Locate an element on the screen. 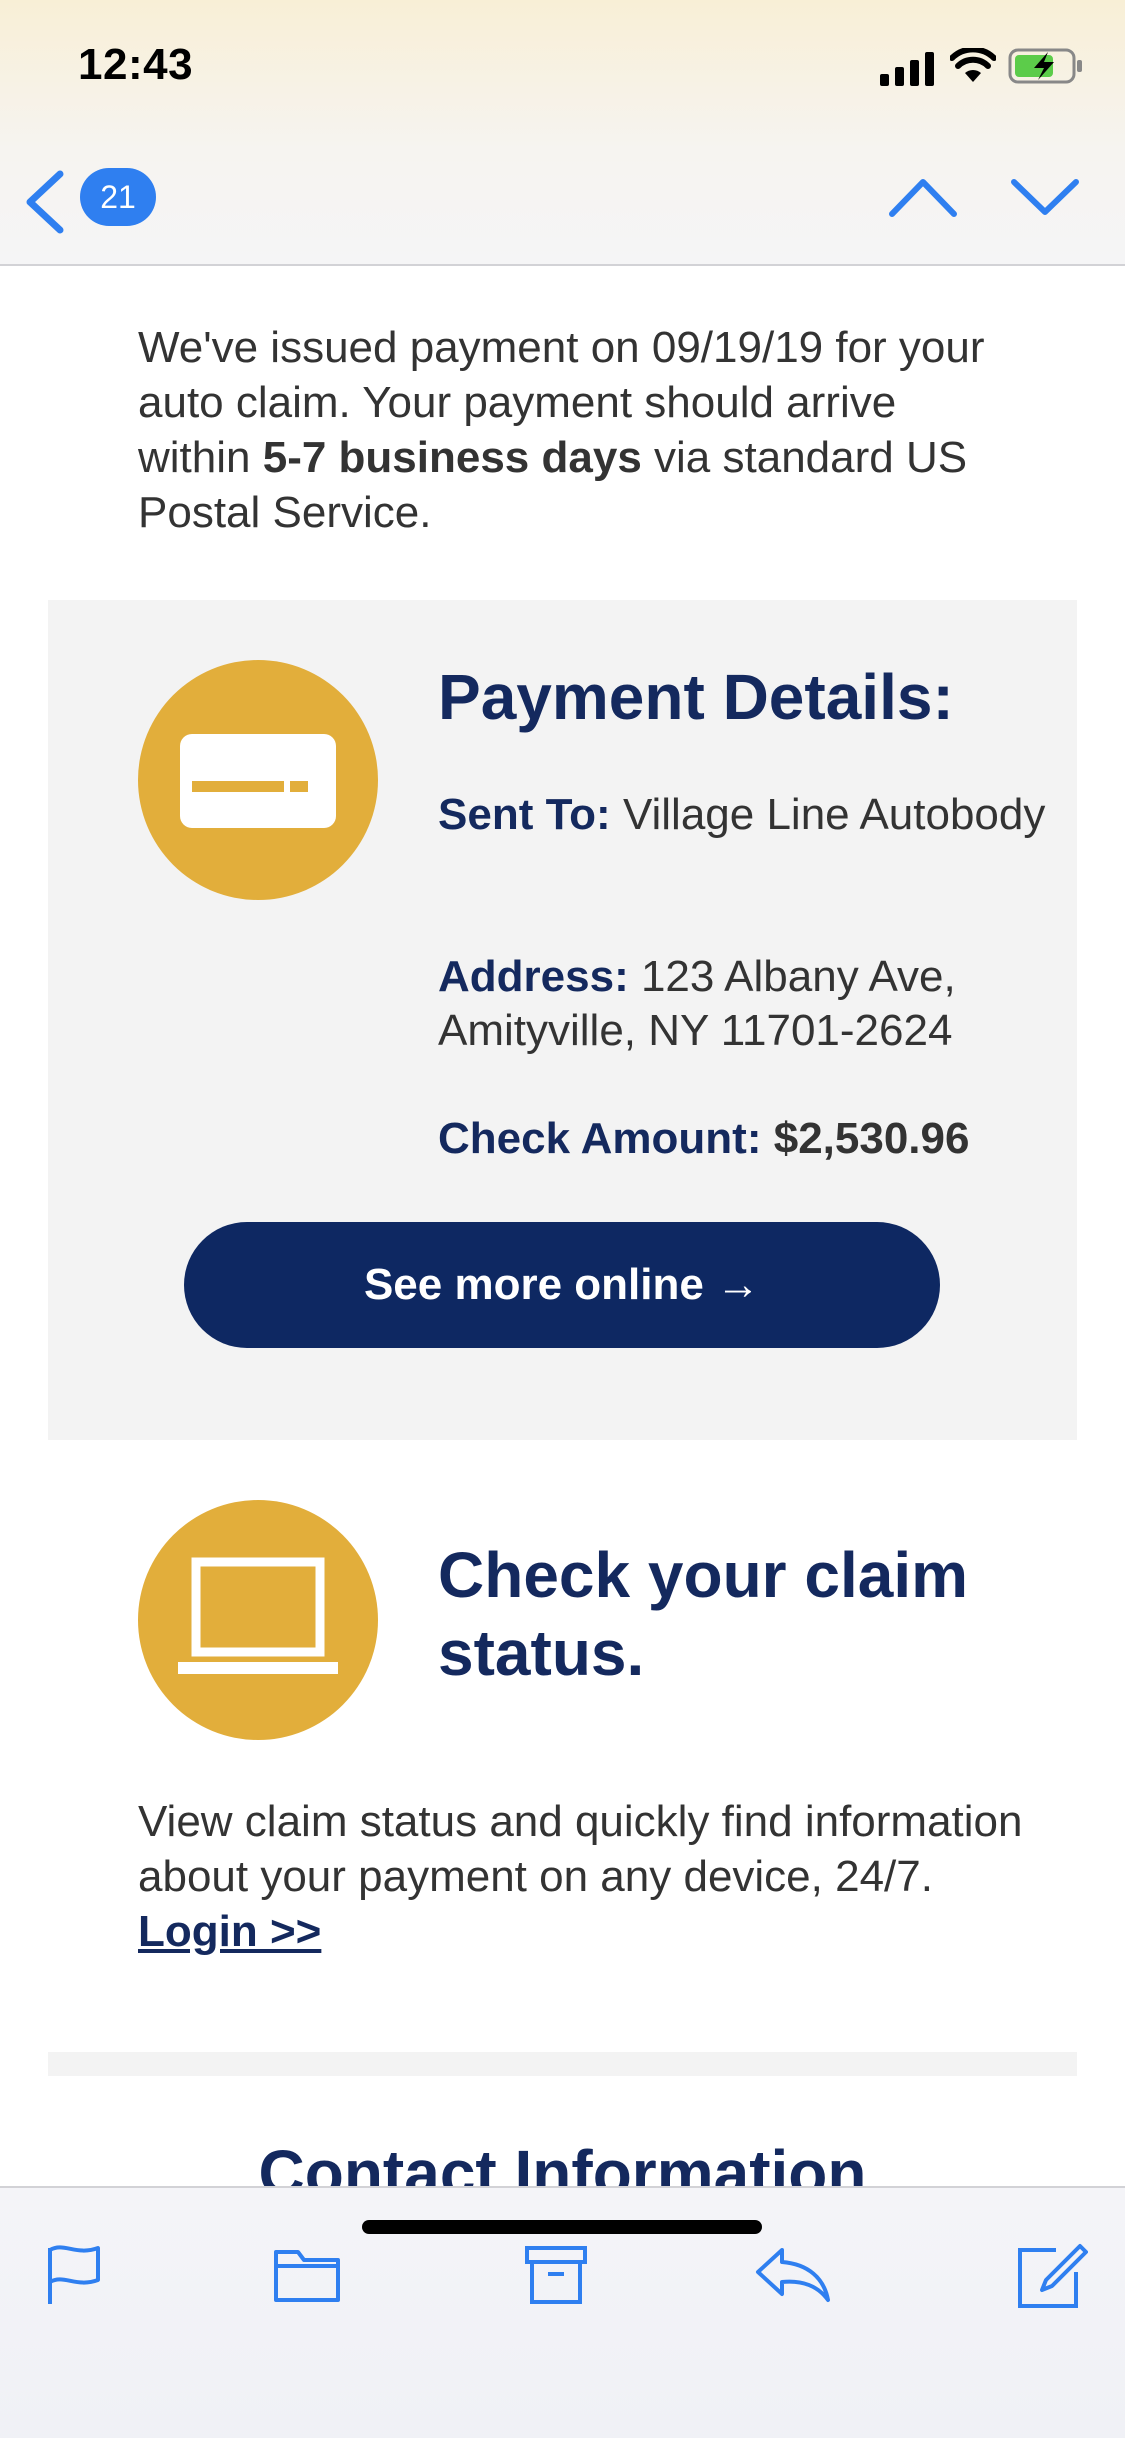 This screenshot has width=1125, height=2438. reply-icon is located at coordinates (792, 2274).